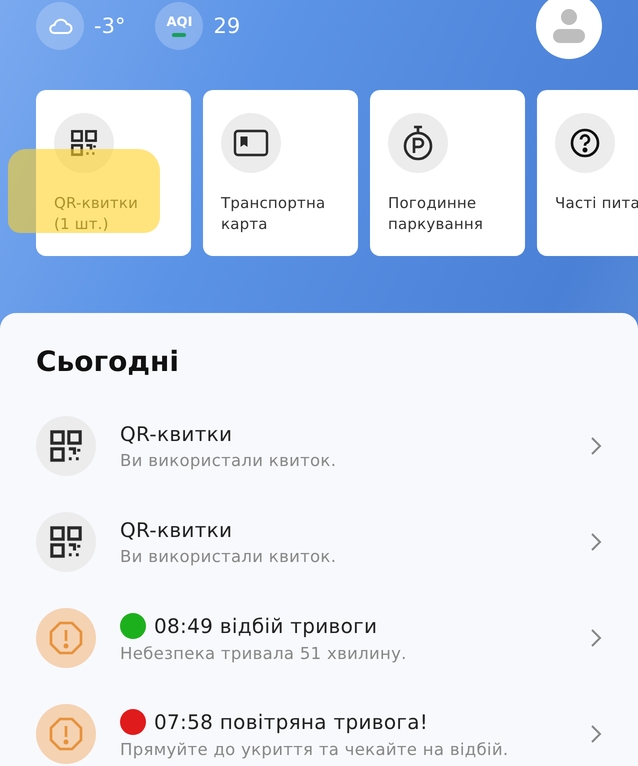  What do you see at coordinates (447, 173) in the screenshot?
I see `shortcut-card: Погодинне паркування` at bounding box center [447, 173].